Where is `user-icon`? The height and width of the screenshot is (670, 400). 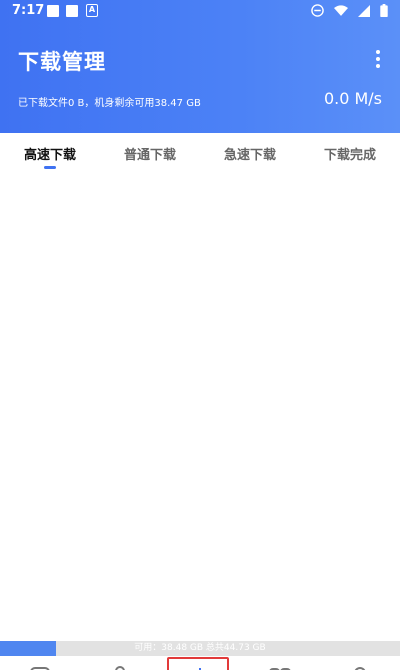 user-icon is located at coordinates (360, 668).